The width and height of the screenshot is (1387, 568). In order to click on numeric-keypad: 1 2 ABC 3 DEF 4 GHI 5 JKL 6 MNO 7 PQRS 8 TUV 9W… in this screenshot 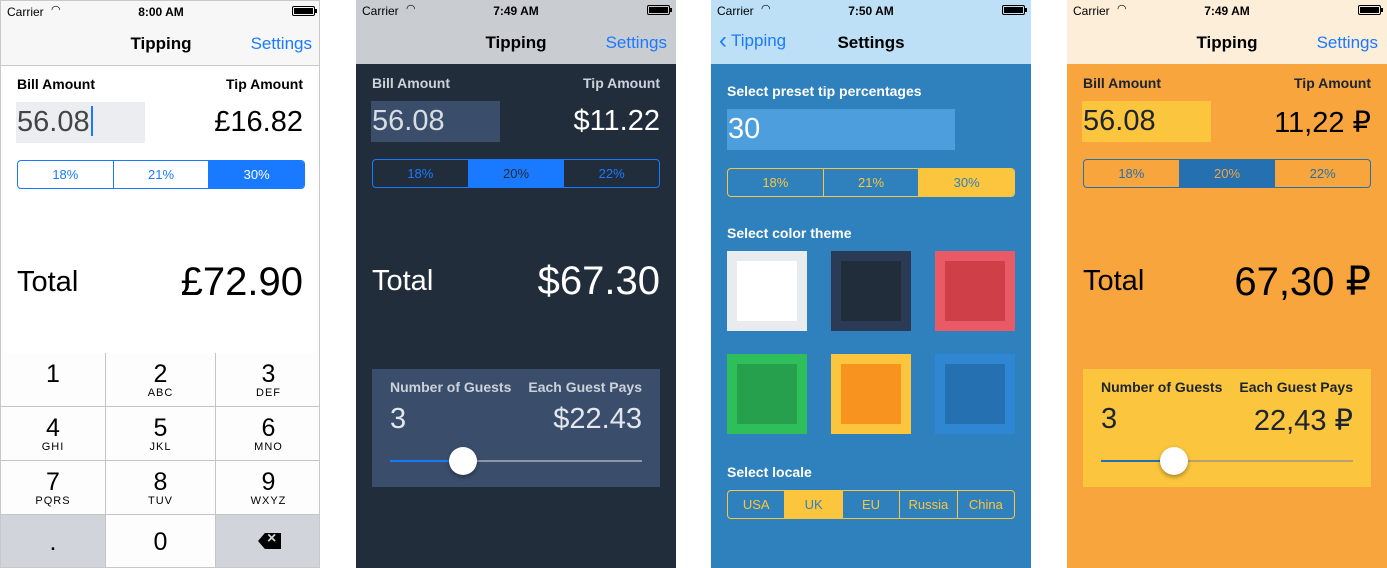, I will do `click(160, 460)`.